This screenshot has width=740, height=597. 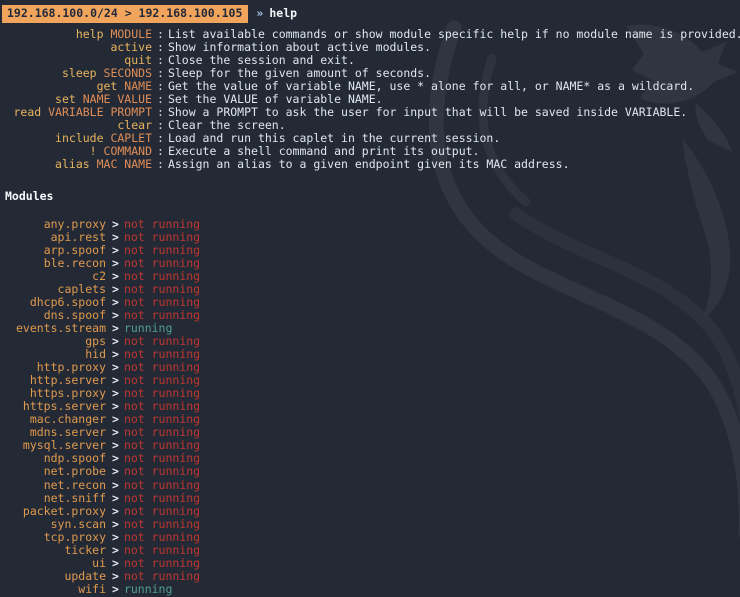 I want to click on module-row: https.server > not running, so click(x=370, y=406).